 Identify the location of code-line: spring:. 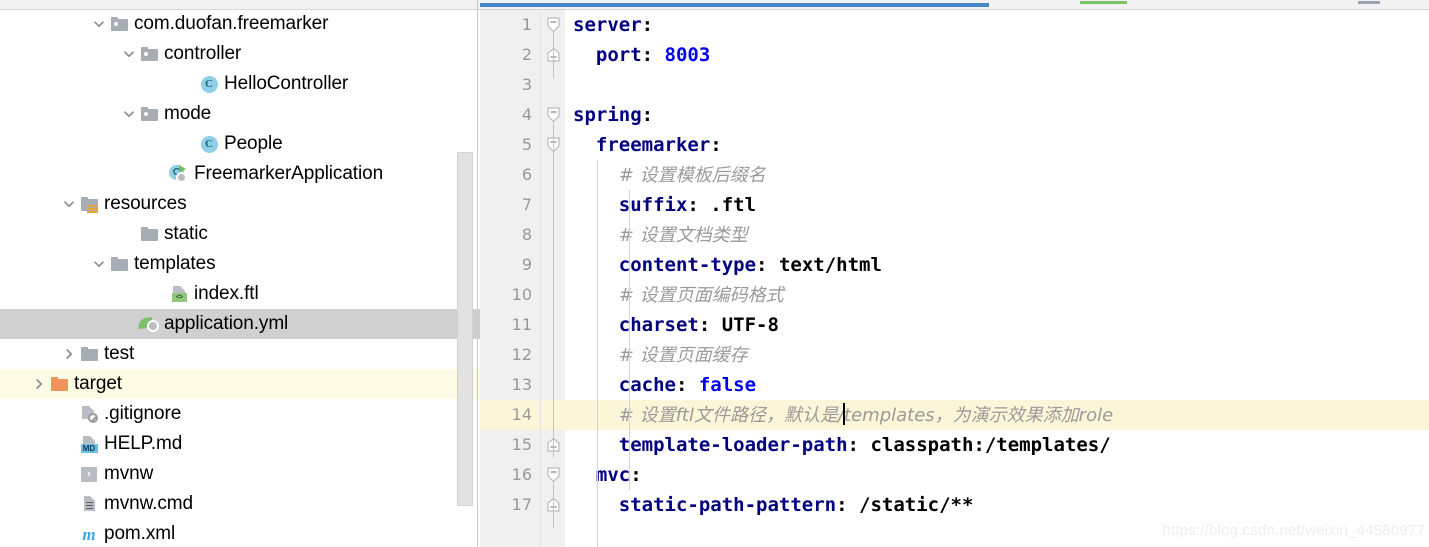
(997, 115).